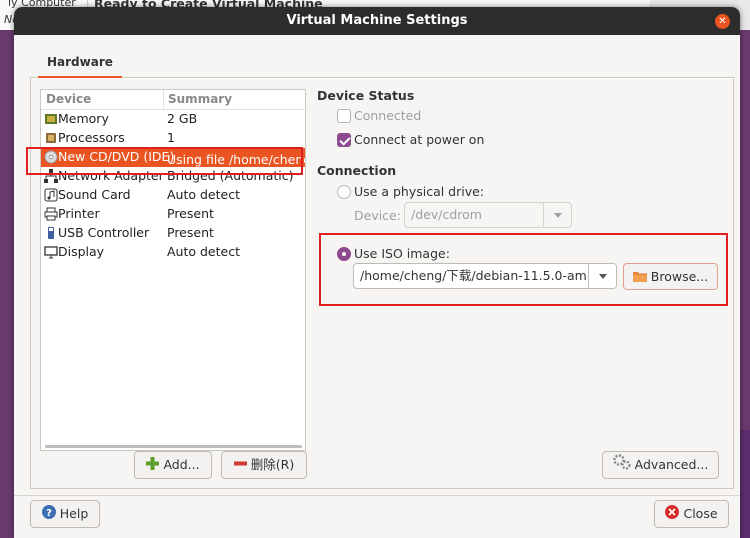 This screenshot has height=538, width=750. I want to click on close-button-label: Close, so click(700, 513).